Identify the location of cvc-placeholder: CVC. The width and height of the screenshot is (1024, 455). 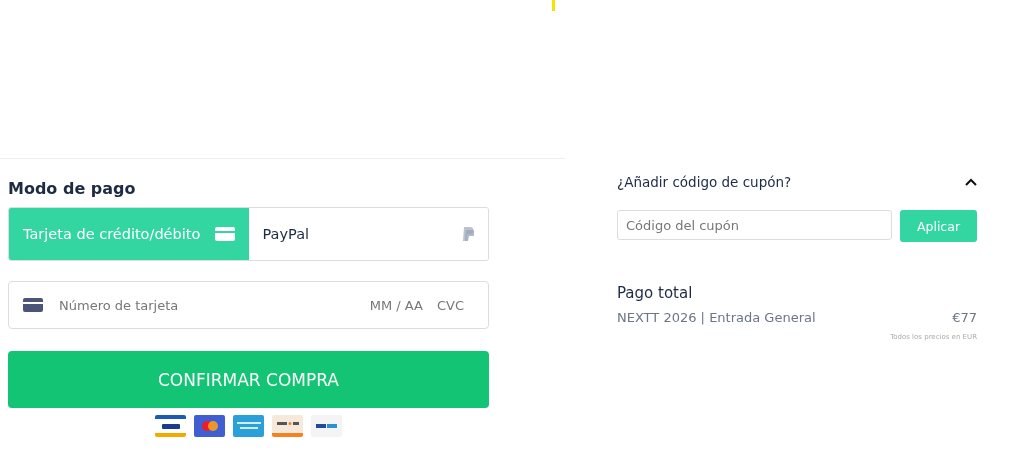
(450, 305).